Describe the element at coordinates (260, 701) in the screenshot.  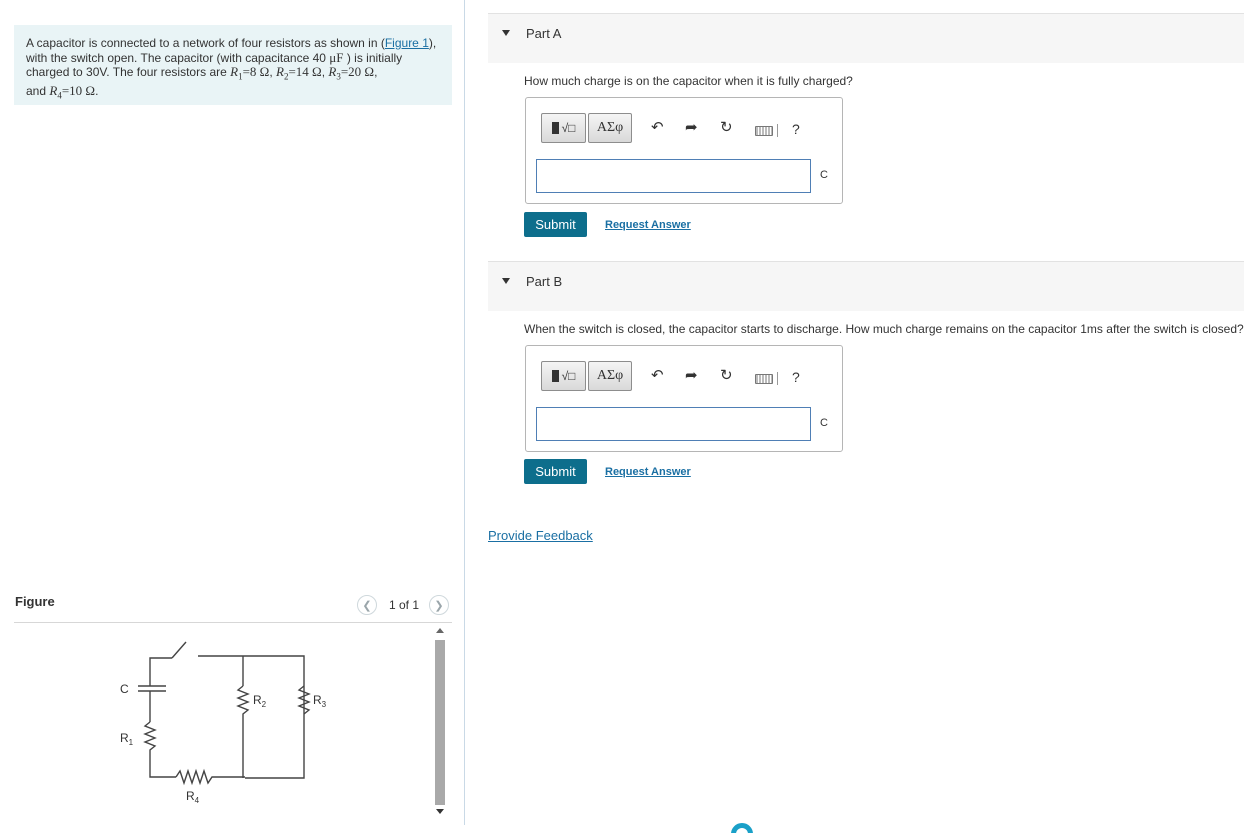
I see `r2-label: R2` at that location.